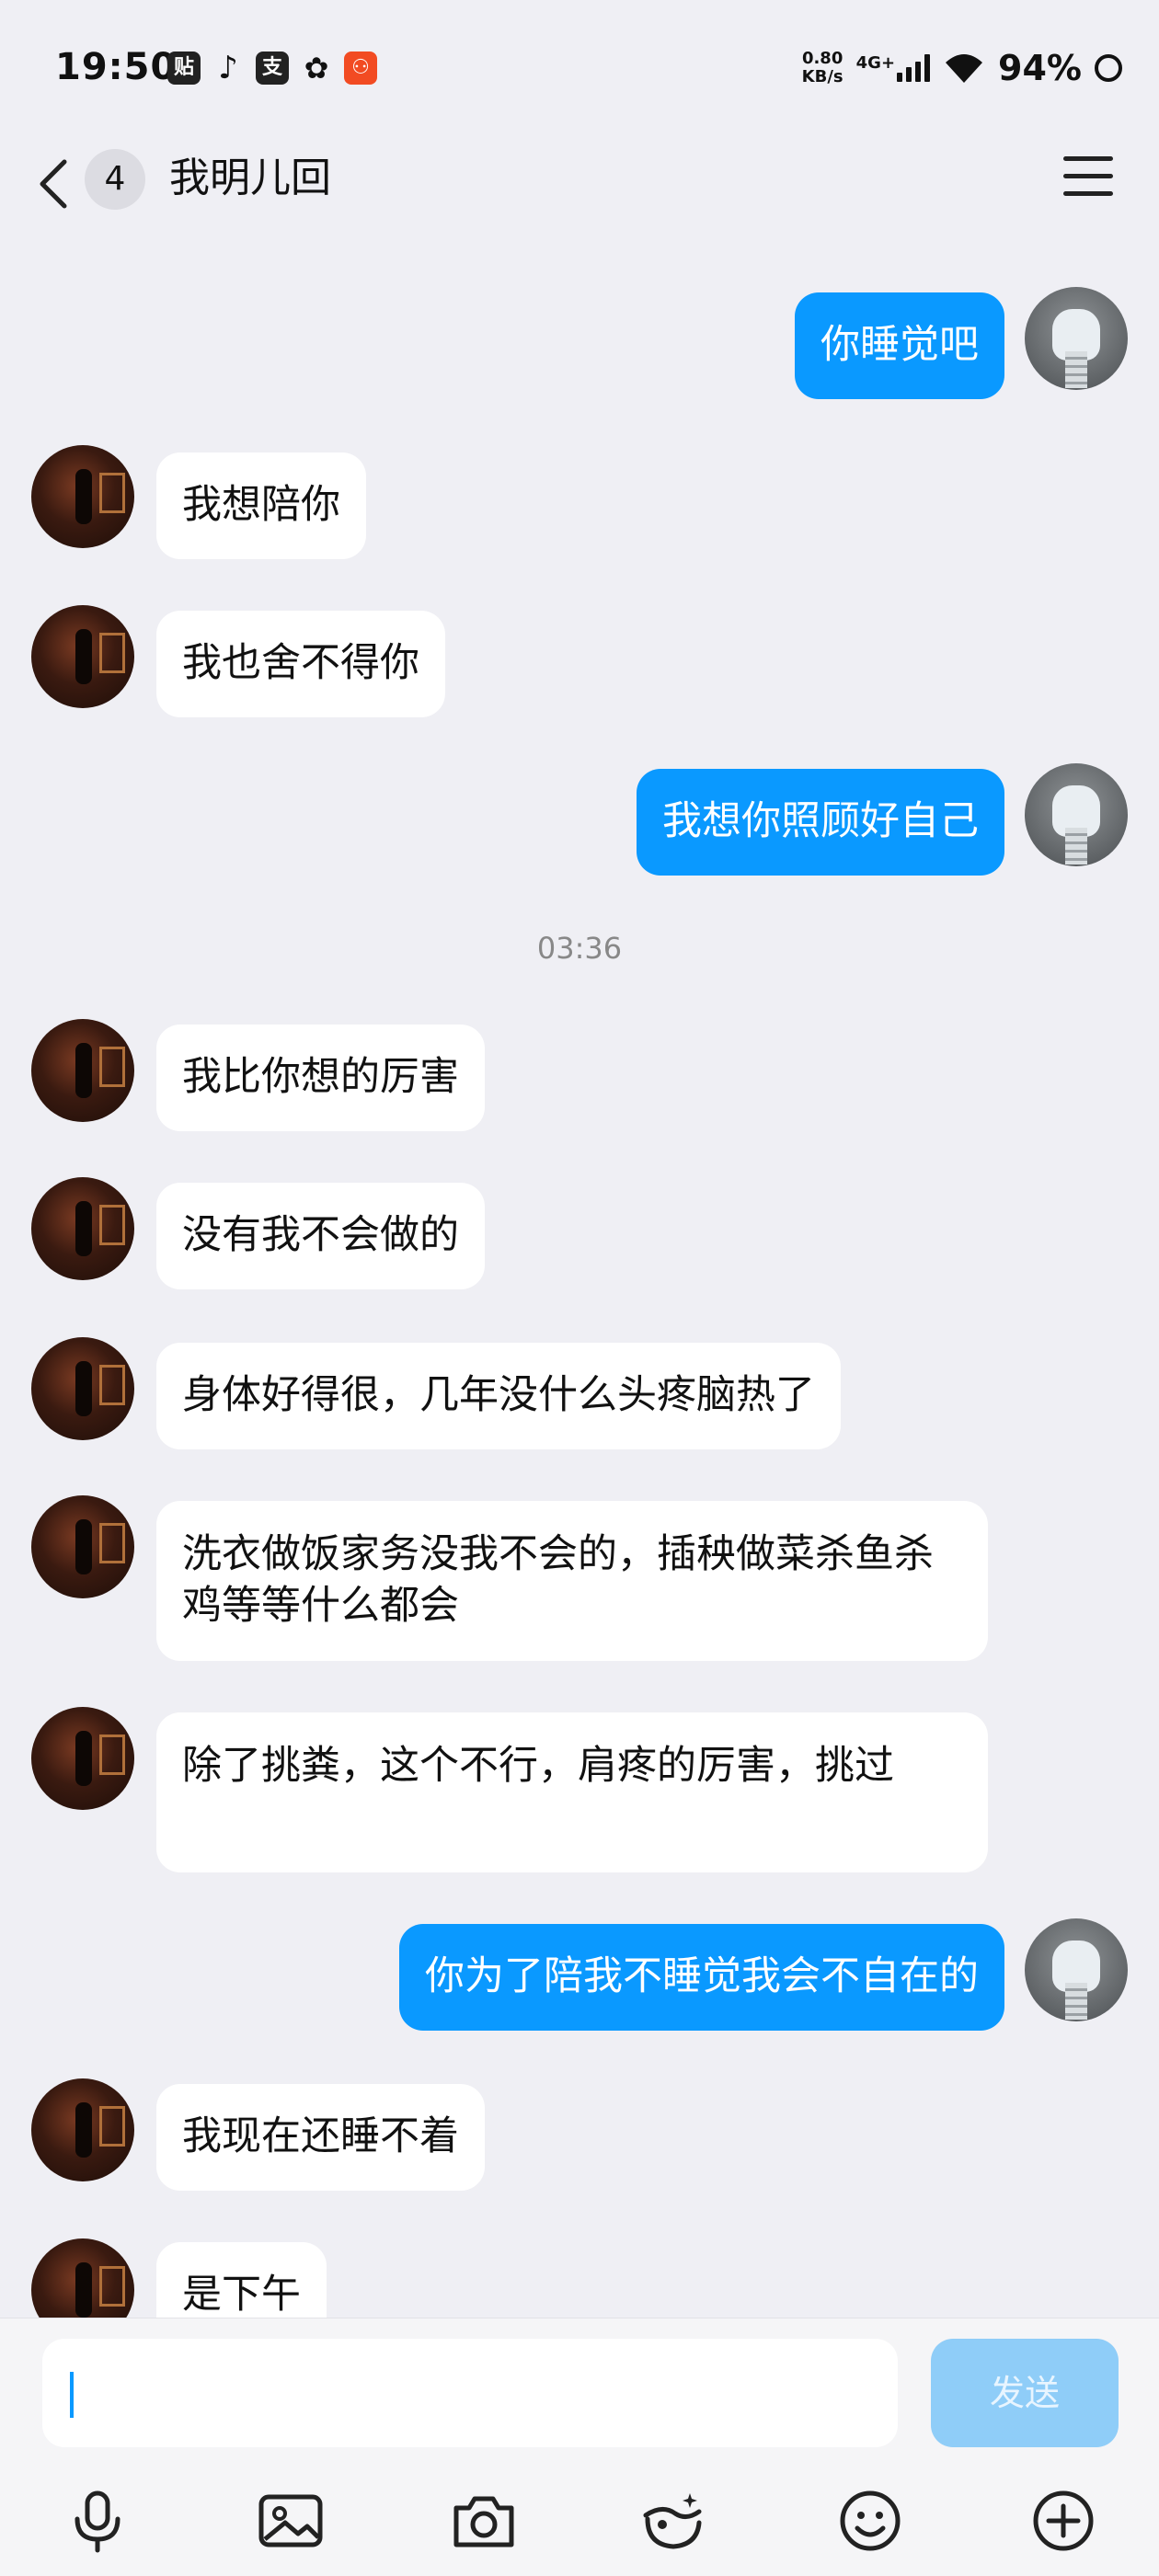 The width and height of the screenshot is (1159, 2576). What do you see at coordinates (241, 2280) in the screenshot?
I see `incoming-message-bubble: 是下午` at bounding box center [241, 2280].